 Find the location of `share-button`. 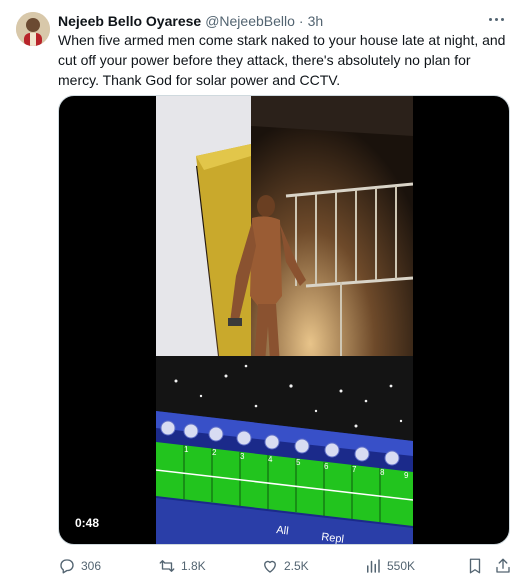

share-button is located at coordinates (503, 566).